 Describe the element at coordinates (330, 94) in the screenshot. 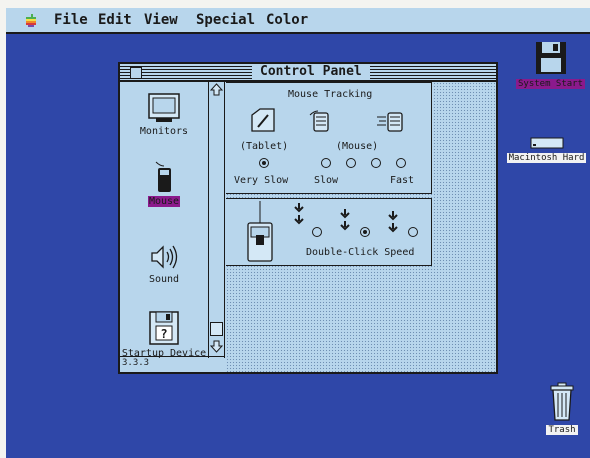

I see `mouse-tracking-title: Mouse Tracking` at that location.